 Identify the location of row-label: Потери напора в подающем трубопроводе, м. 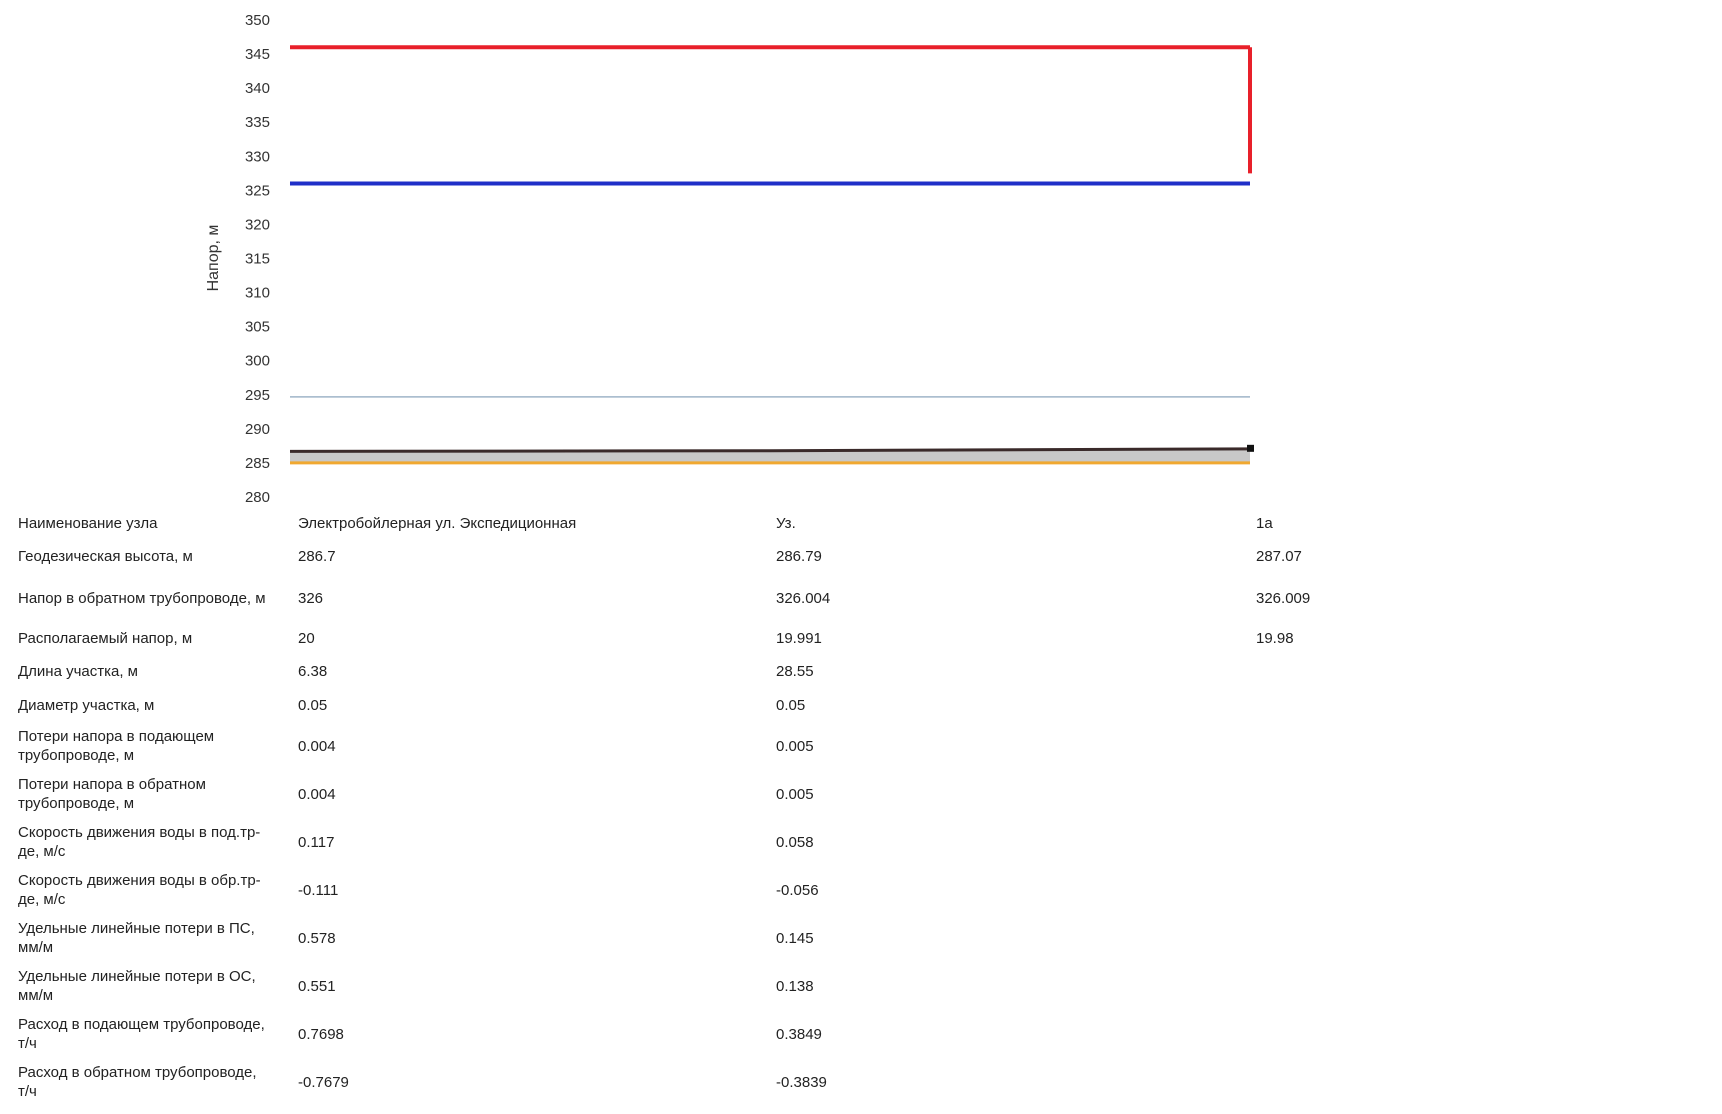
(116, 746).